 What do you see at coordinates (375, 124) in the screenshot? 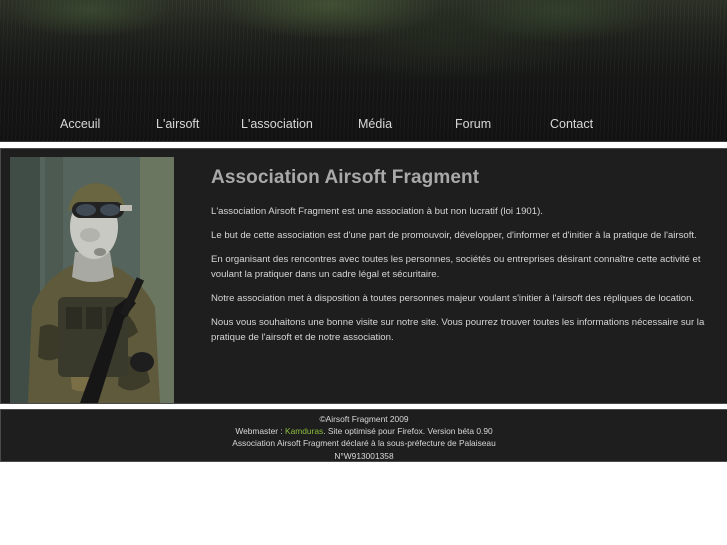
I see `nav-item-media: Média` at bounding box center [375, 124].